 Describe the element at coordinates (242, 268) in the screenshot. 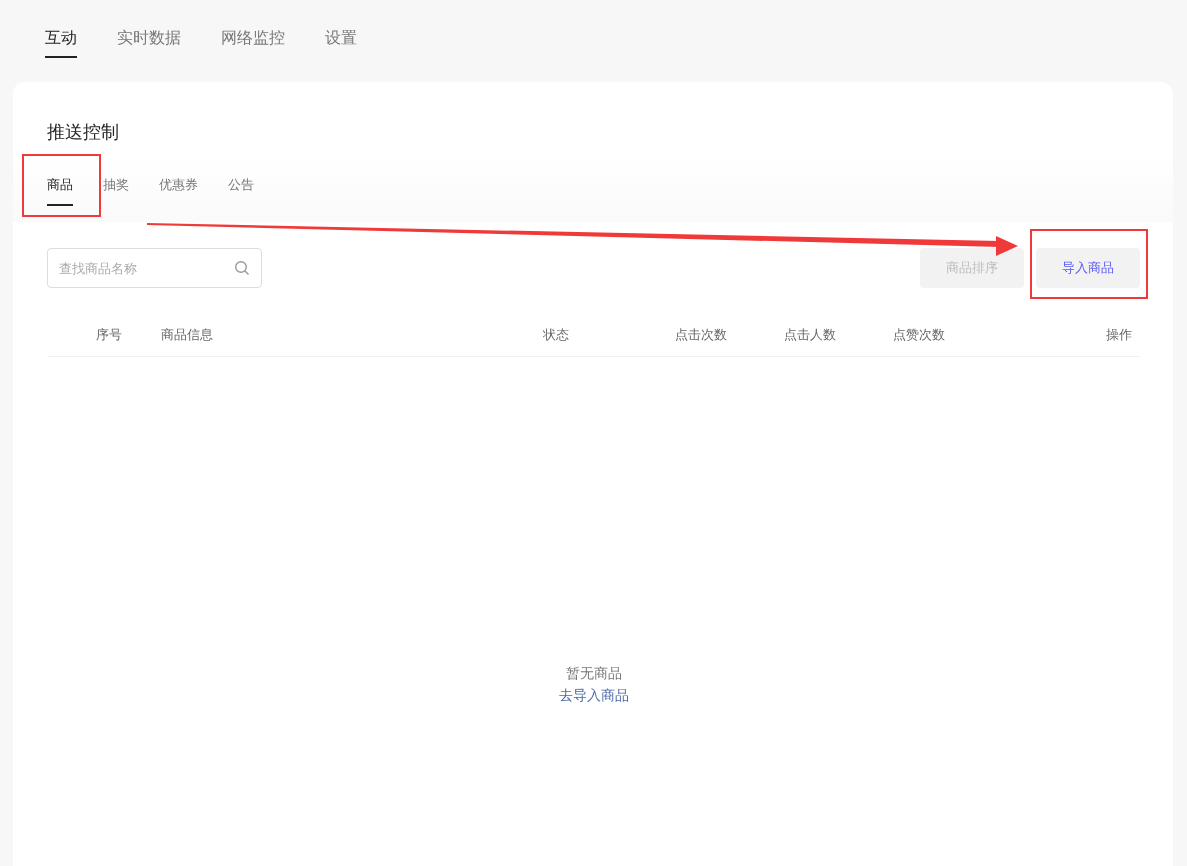

I see `search-icon` at that location.